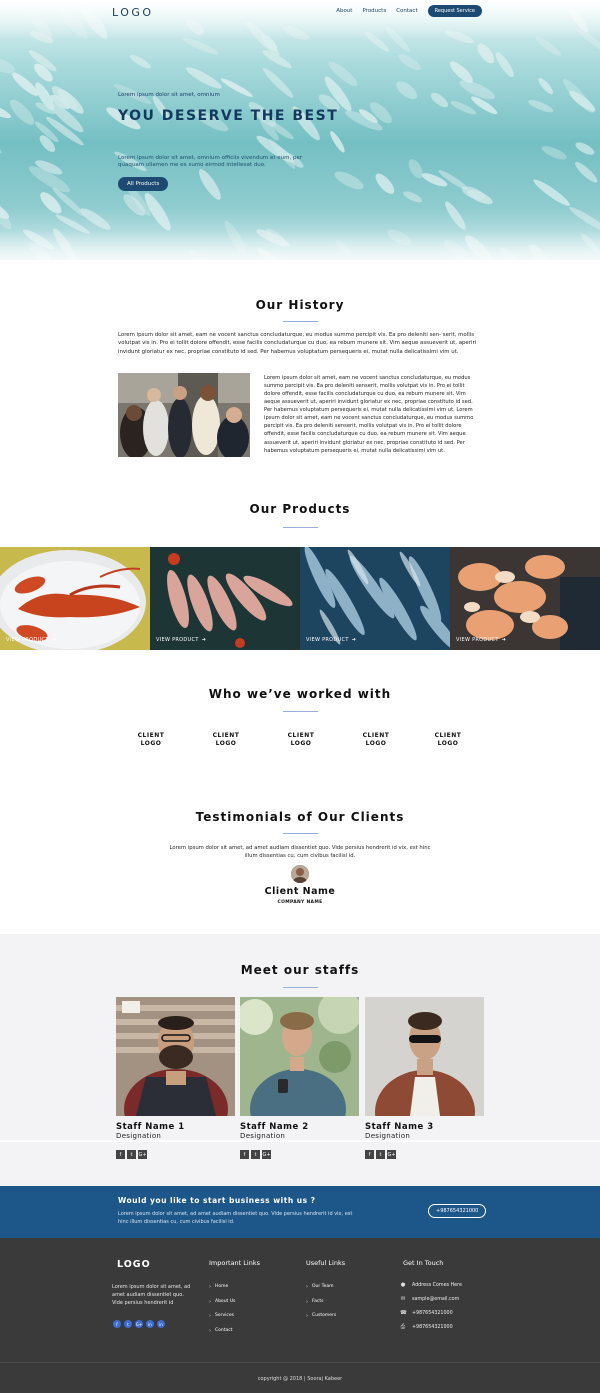 The height and width of the screenshot is (1393, 600). I want to click on product-card-fish-on-board: VIEW PRODUCT ➜, so click(225, 598).